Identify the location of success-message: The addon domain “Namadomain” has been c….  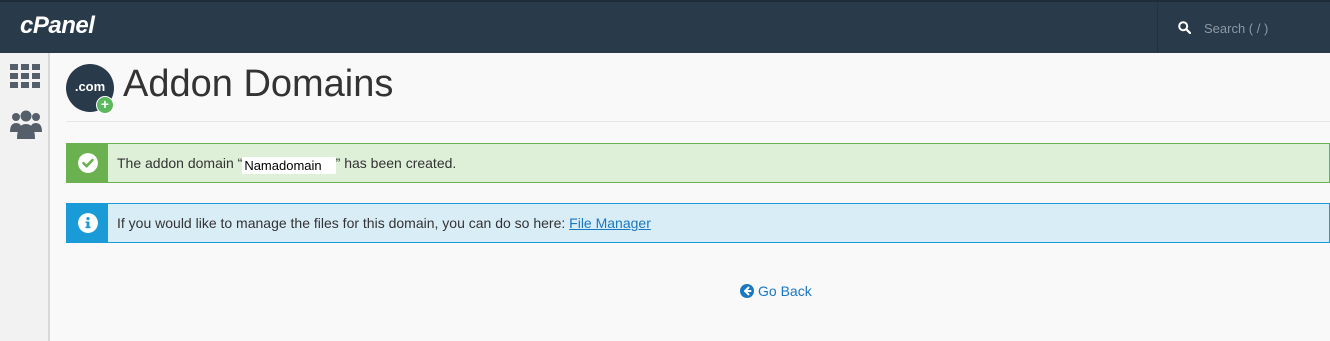
(286, 164).